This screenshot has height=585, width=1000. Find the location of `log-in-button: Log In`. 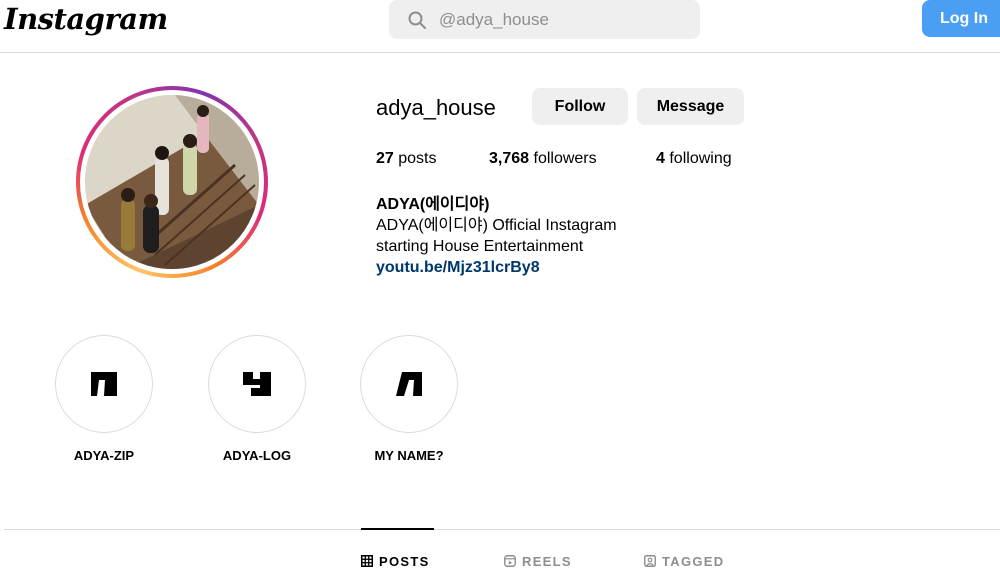

log-in-button: Log In is located at coordinates (961, 18).